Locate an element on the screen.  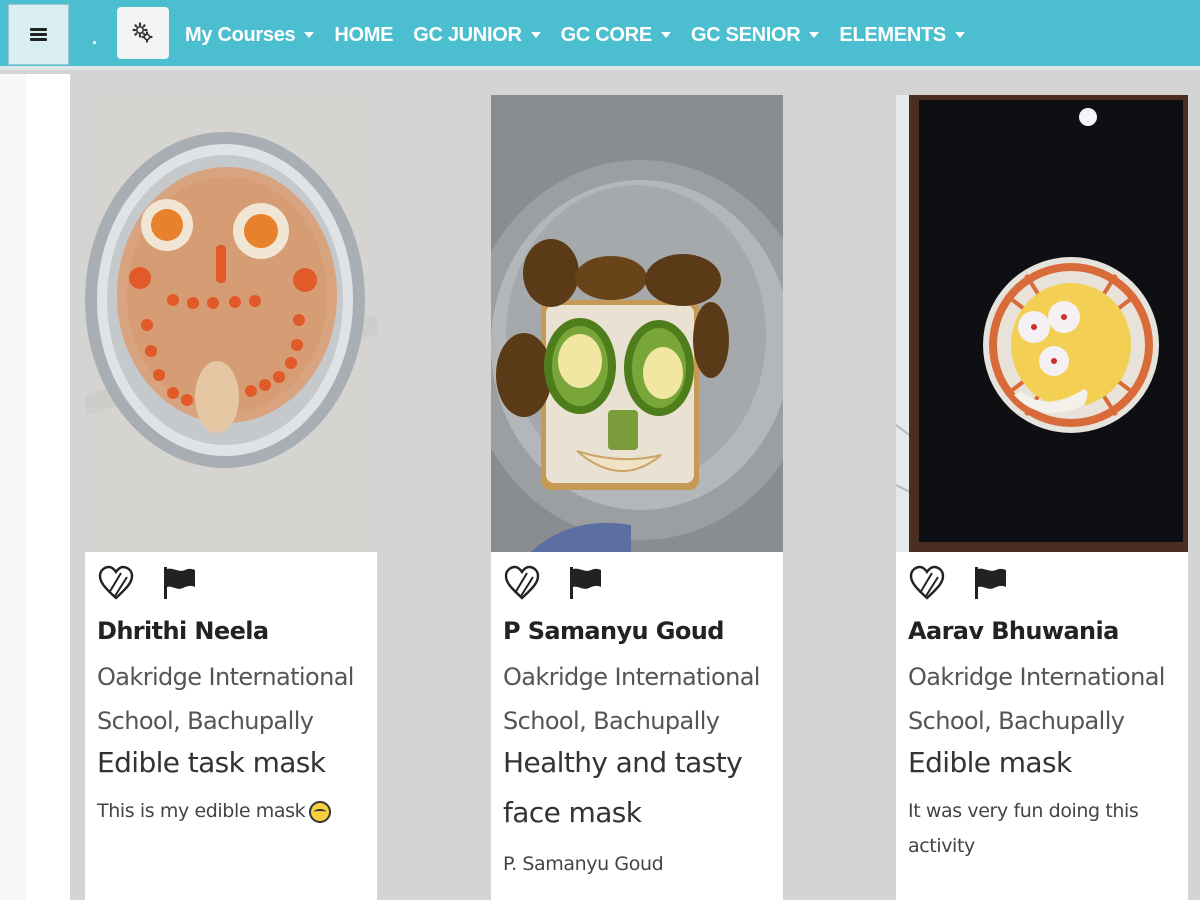
gears-icon is located at coordinates (142, 32).